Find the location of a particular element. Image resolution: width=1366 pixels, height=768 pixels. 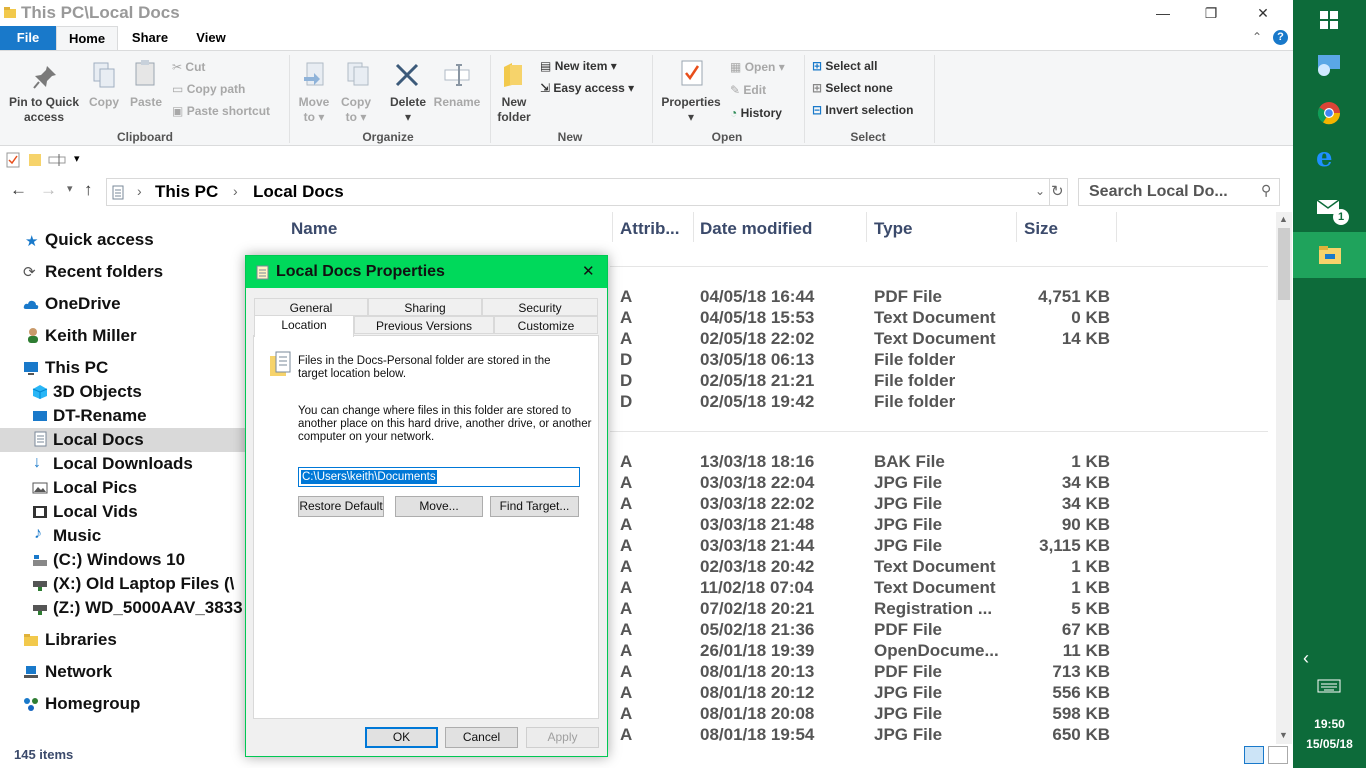

invert-selection-button: ⊟ Invert selection is located at coordinates (862, 110).